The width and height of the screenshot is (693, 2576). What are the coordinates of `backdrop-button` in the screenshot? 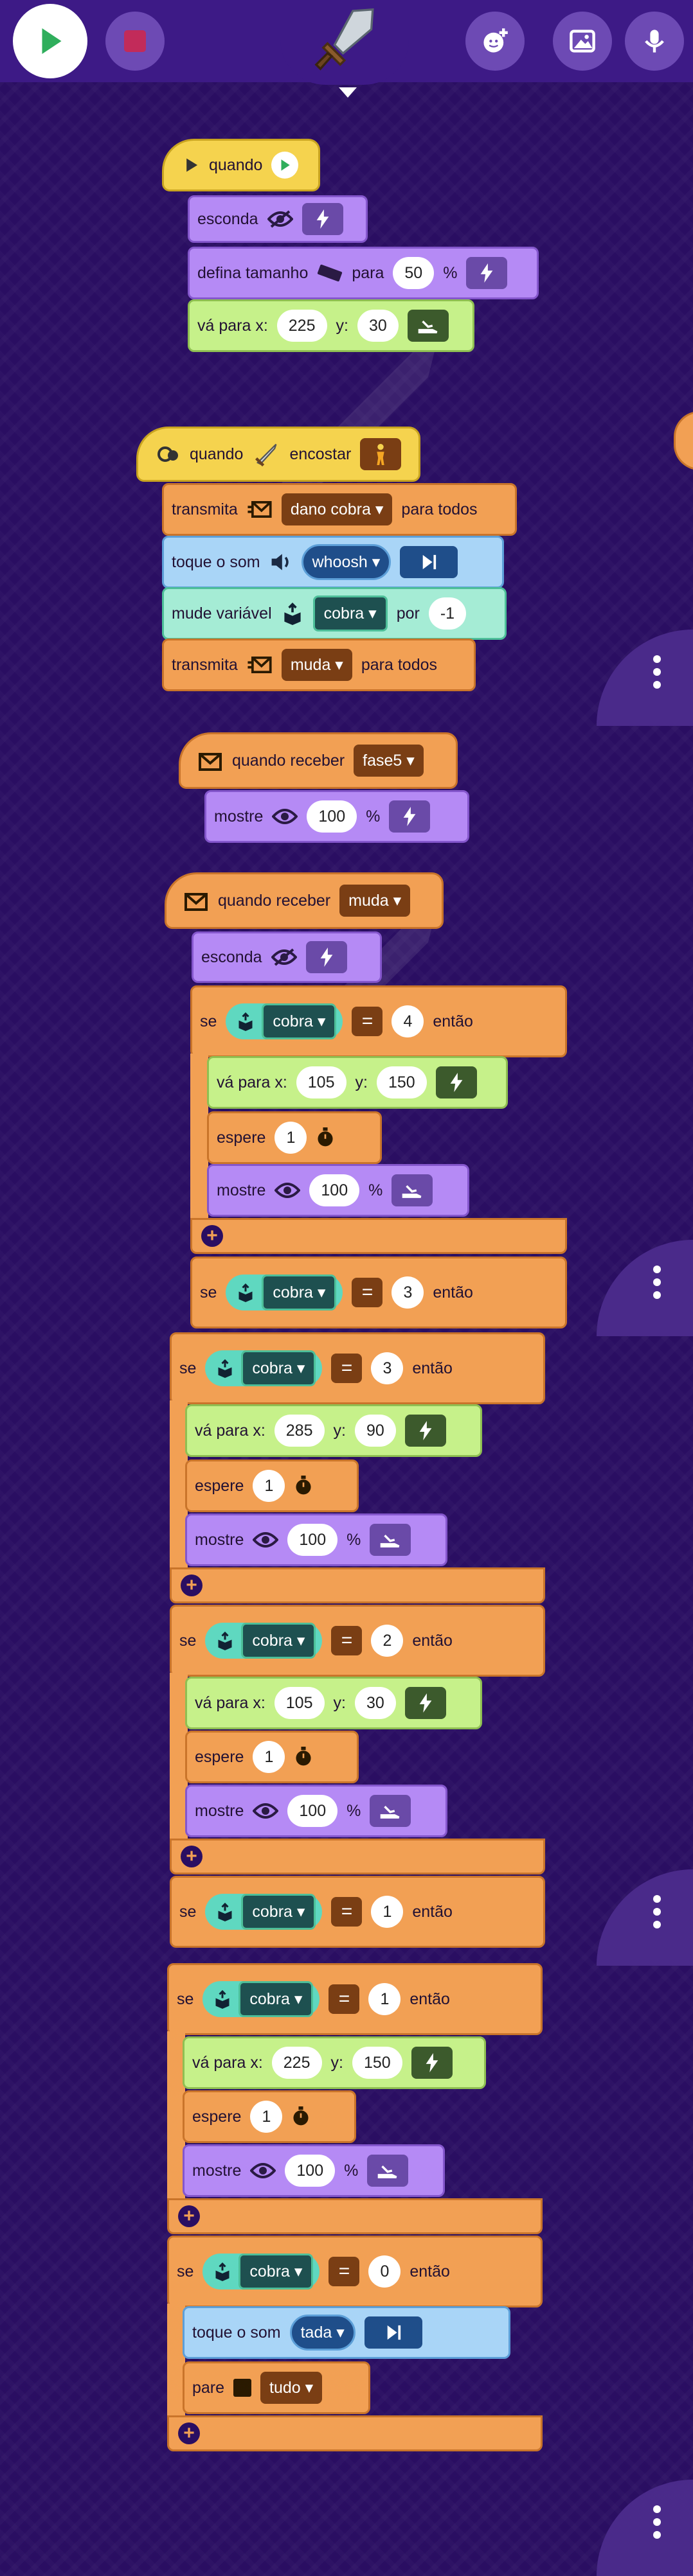 It's located at (582, 41).